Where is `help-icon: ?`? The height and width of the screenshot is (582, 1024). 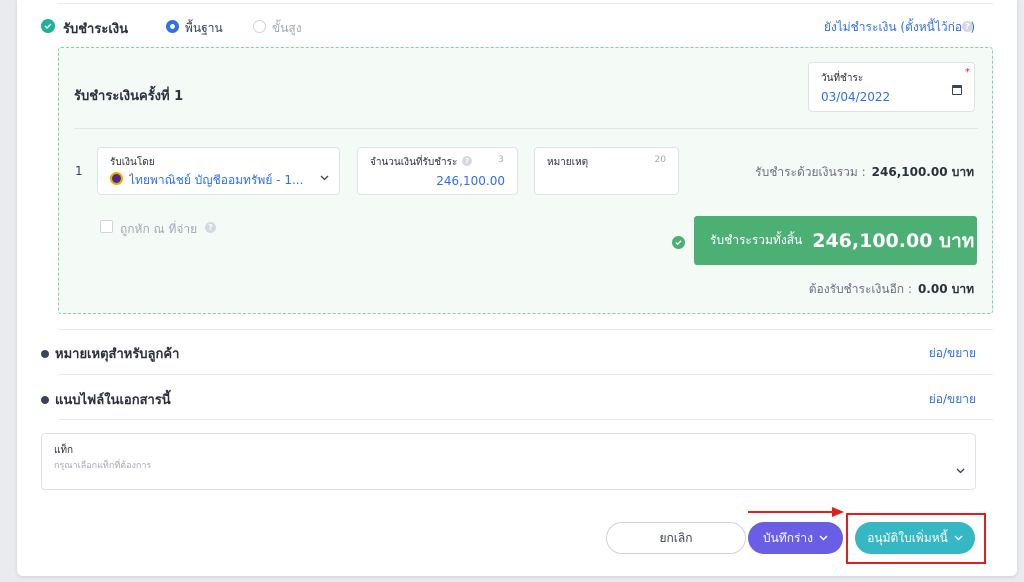 help-icon: ? is located at coordinates (967, 26).